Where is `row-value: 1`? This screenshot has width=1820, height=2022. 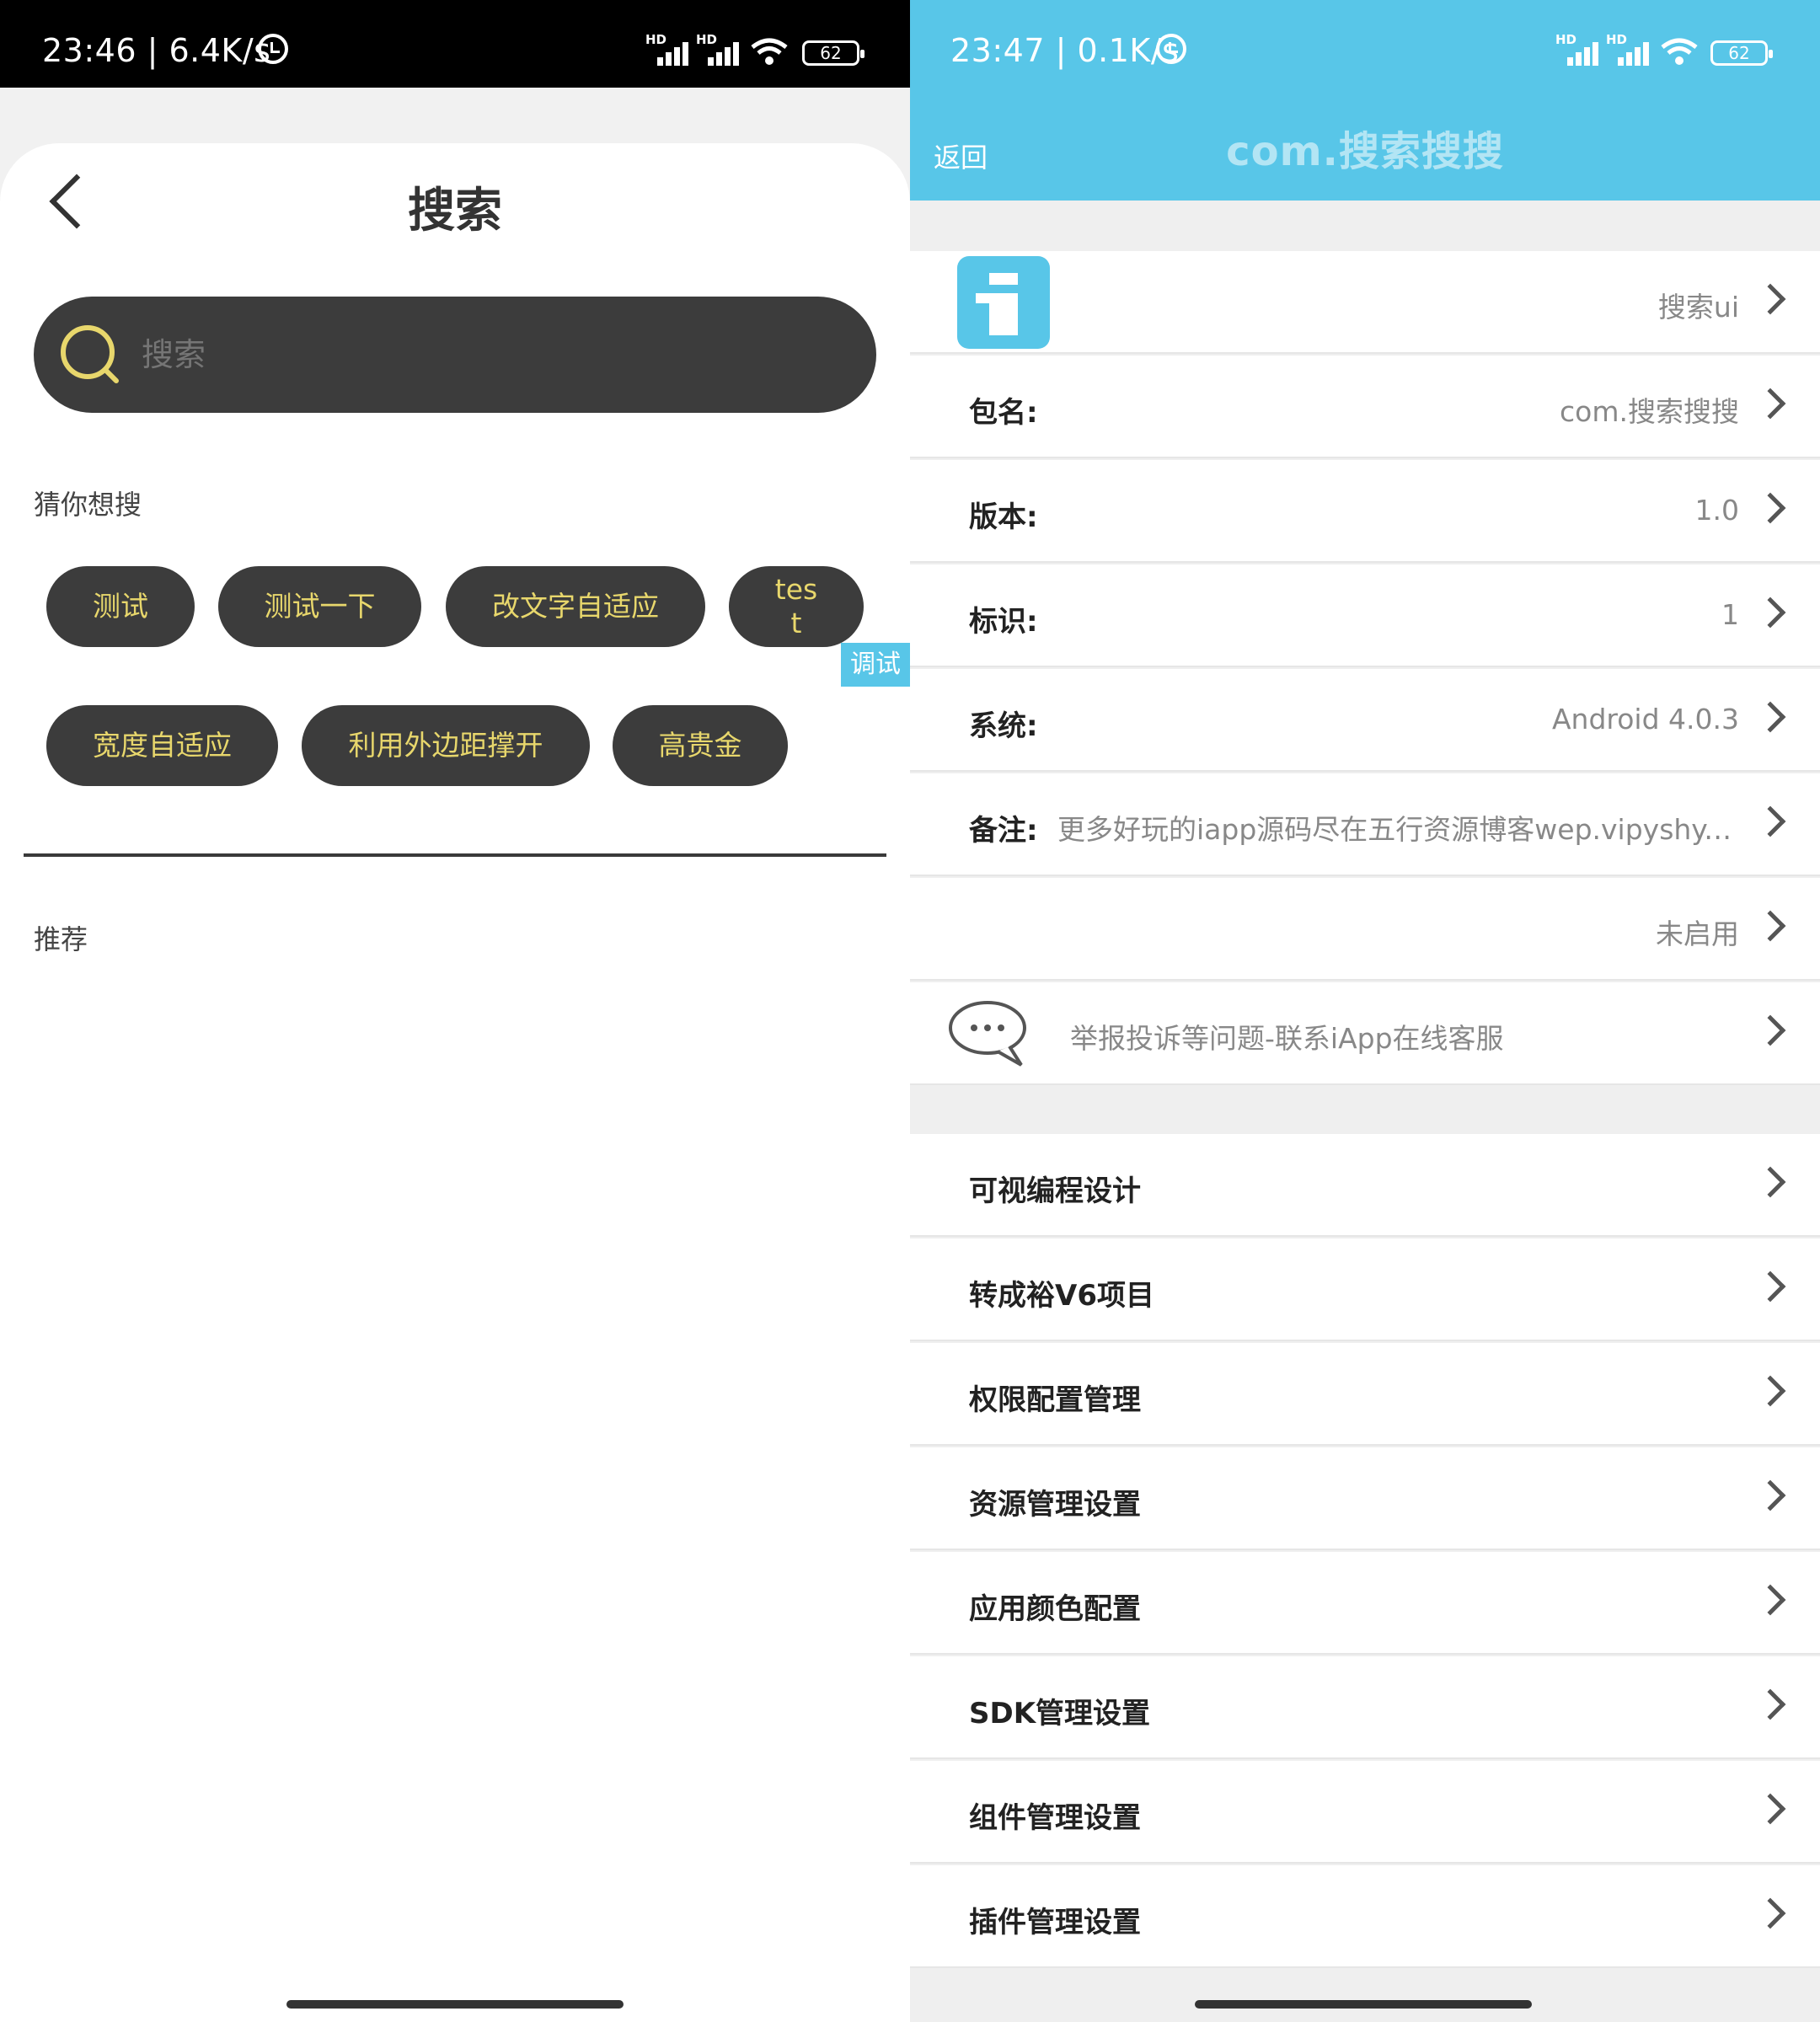 row-value: 1 is located at coordinates (1730, 614).